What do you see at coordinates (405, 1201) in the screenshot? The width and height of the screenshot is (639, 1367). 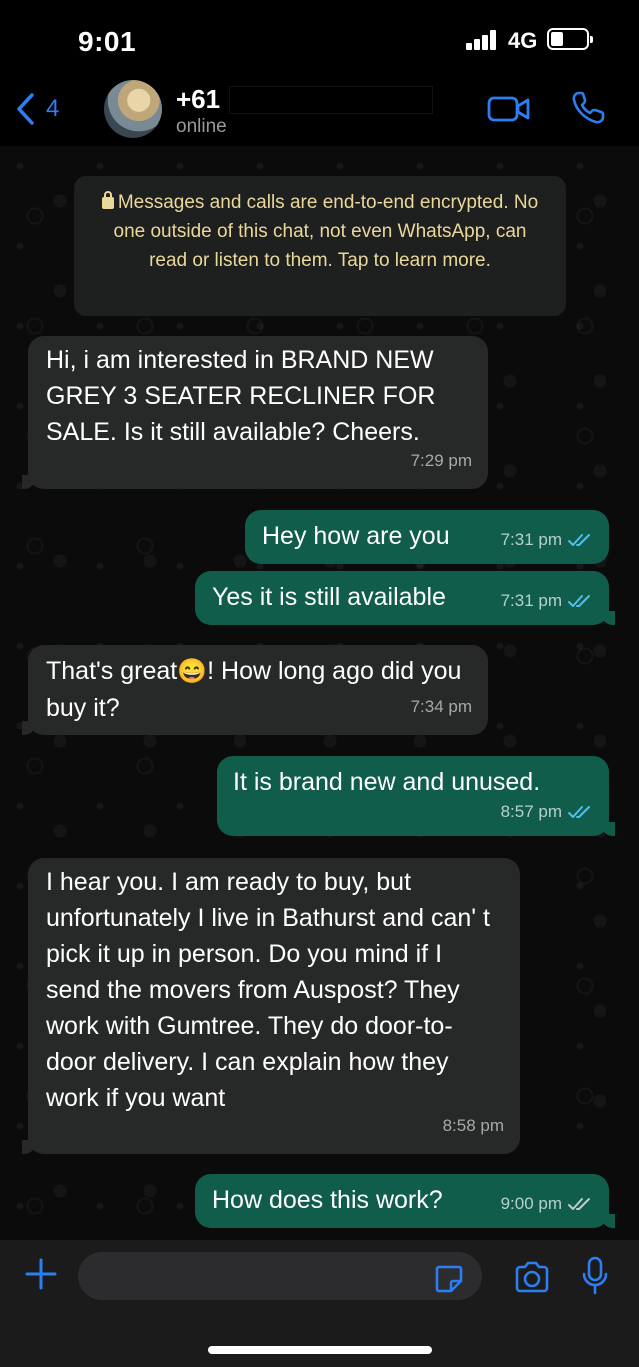 I see `message-outgoing: How does this work? 9:00 pm` at bounding box center [405, 1201].